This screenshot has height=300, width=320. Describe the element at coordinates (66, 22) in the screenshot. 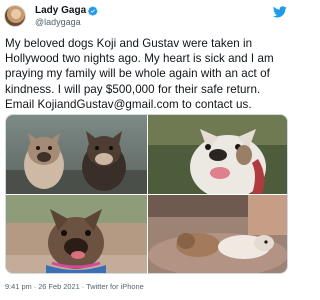

I see `user-handle: @ladygaga` at that location.